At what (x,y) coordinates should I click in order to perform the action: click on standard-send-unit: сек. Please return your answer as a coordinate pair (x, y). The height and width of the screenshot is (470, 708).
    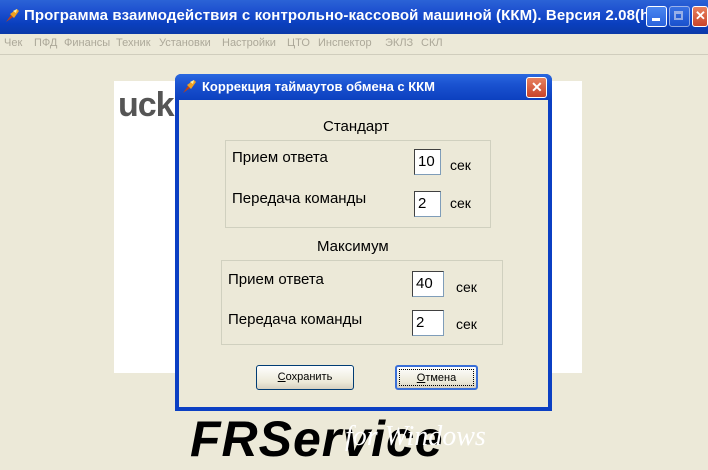
    Looking at the image, I should click on (460, 203).